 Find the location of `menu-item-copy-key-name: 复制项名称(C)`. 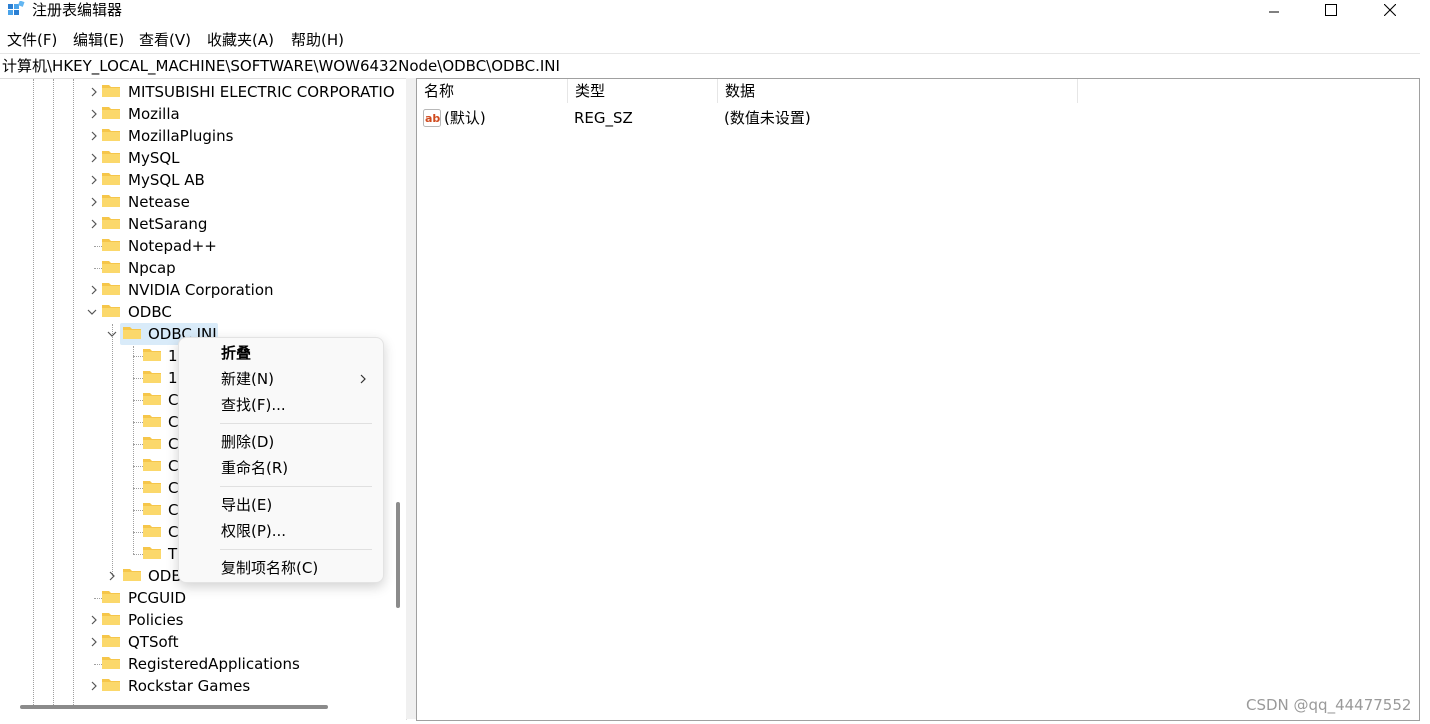

menu-item-copy-key-name: 复制项名称(C) is located at coordinates (269, 568).